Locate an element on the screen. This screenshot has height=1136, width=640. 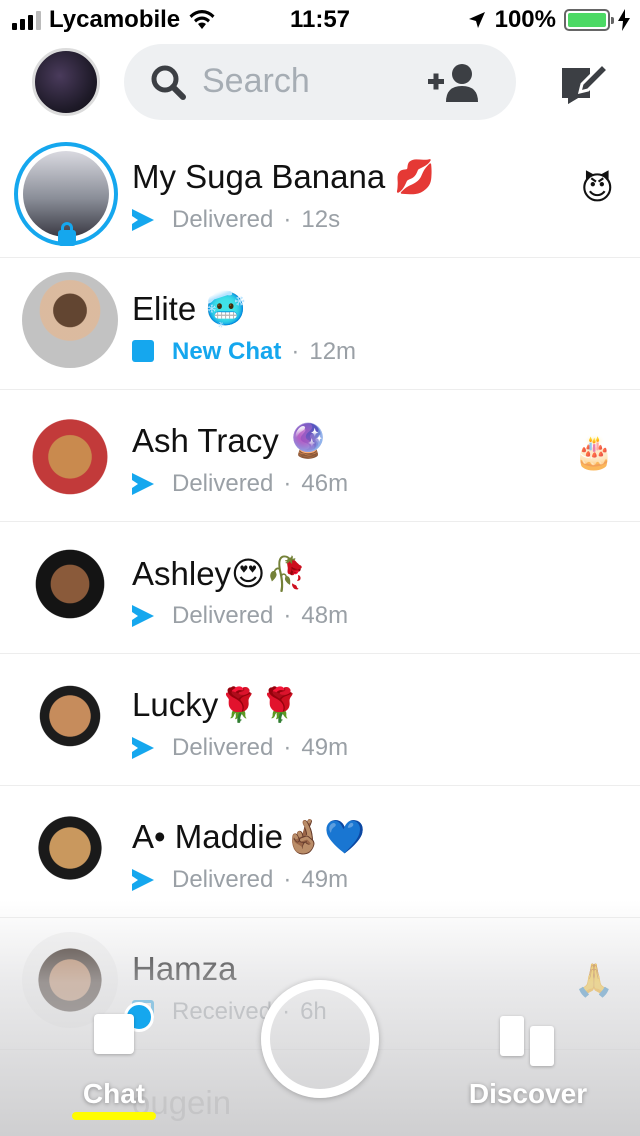
chat-row: A• Maddie🤞🏽💙 Delivered · 49m is located at coordinates (320, 852).